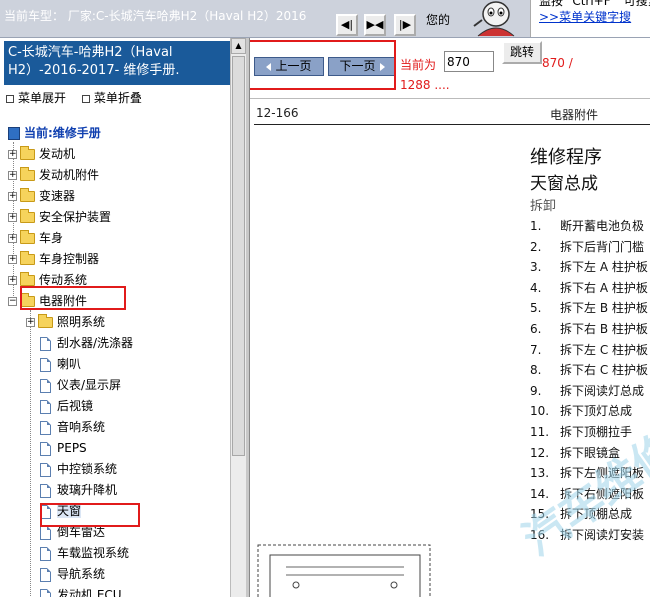  I want to click on step-text: 拆下右 B 柱护板, so click(604, 329).